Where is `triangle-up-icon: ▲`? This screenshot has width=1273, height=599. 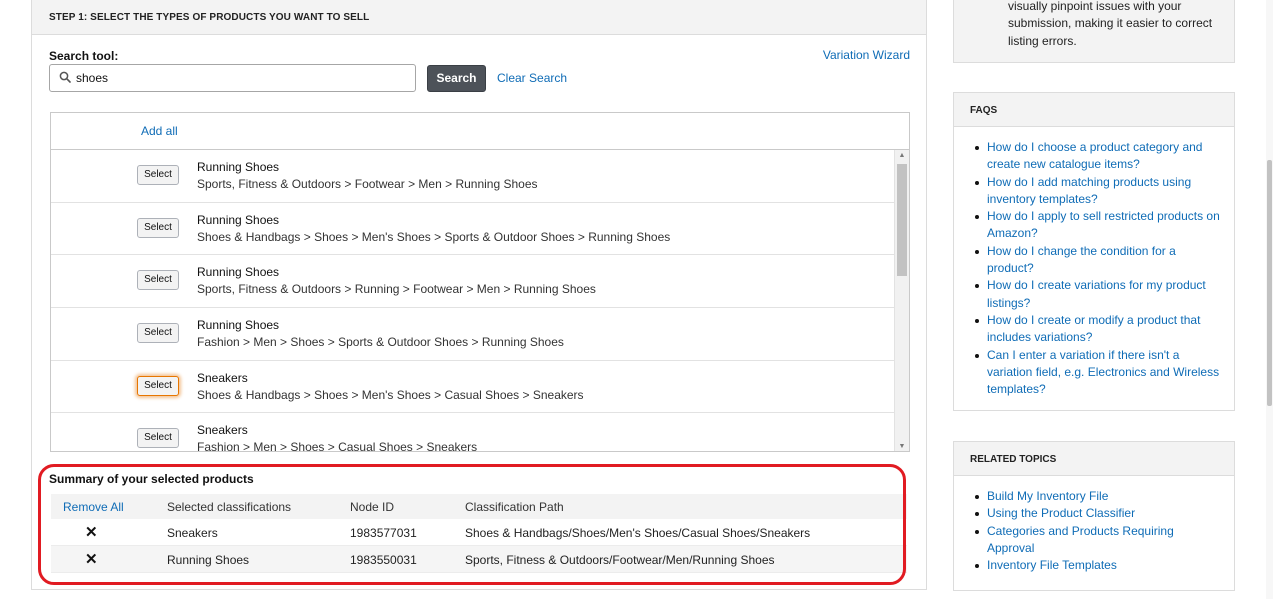
triangle-up-icon: ▲ is located at coordinates (902, 156).